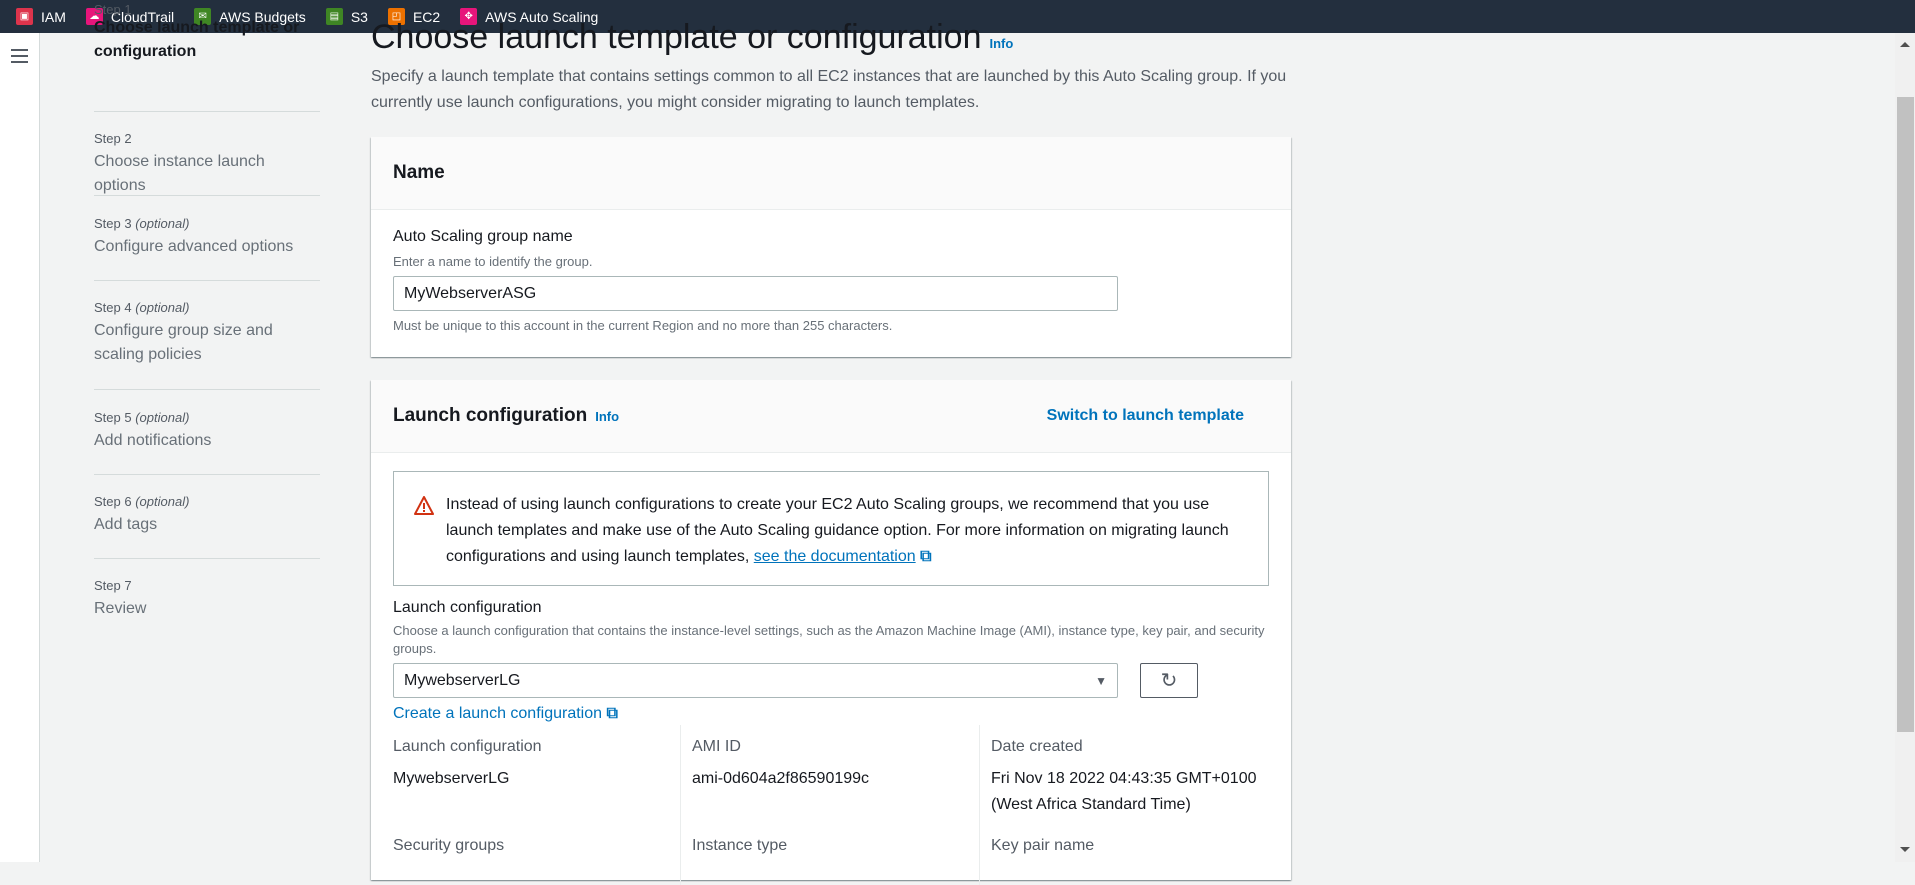 Image resolution: width=1915 pixels, height=885 pixels. What do you see at coordinates (126, 524) in the screenshot?
I see `step-title: Add tags` at bounding box center [126, 524].